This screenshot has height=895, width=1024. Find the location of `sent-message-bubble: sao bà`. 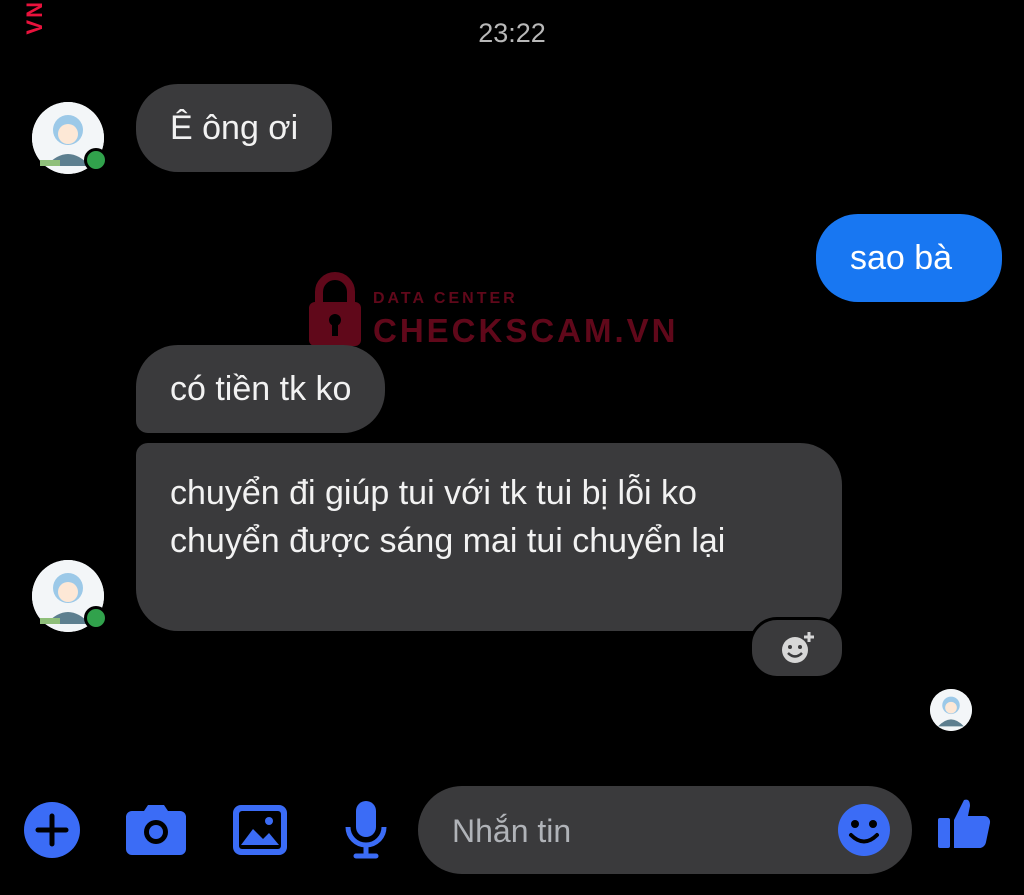

sent-message-bubble: sao bà is located at coordinates (909, 258).